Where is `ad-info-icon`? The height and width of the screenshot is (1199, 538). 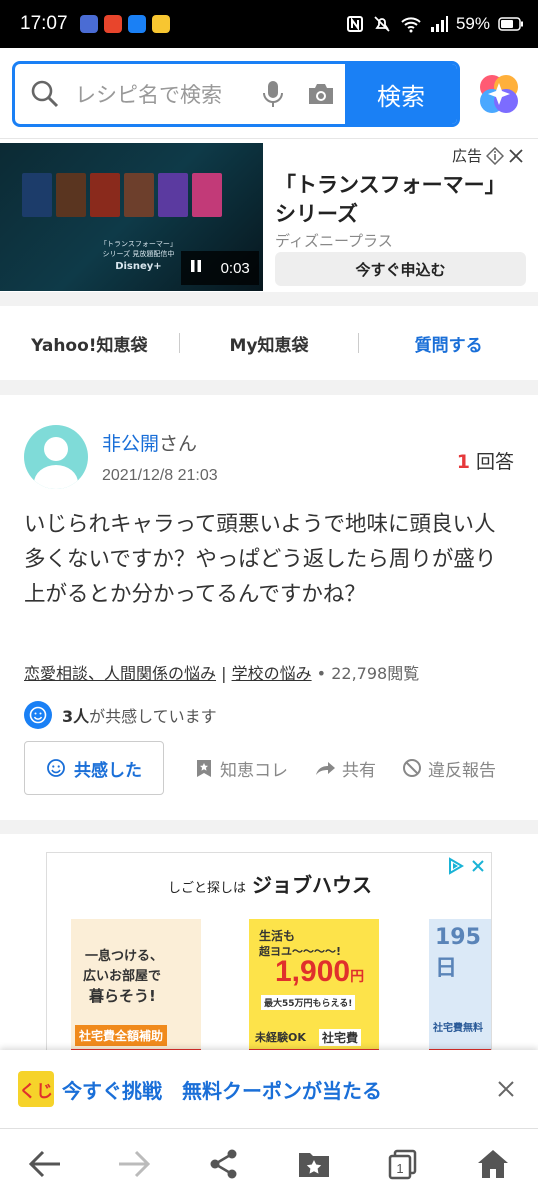
ad-info-icon is located at coordinates (495, 155).